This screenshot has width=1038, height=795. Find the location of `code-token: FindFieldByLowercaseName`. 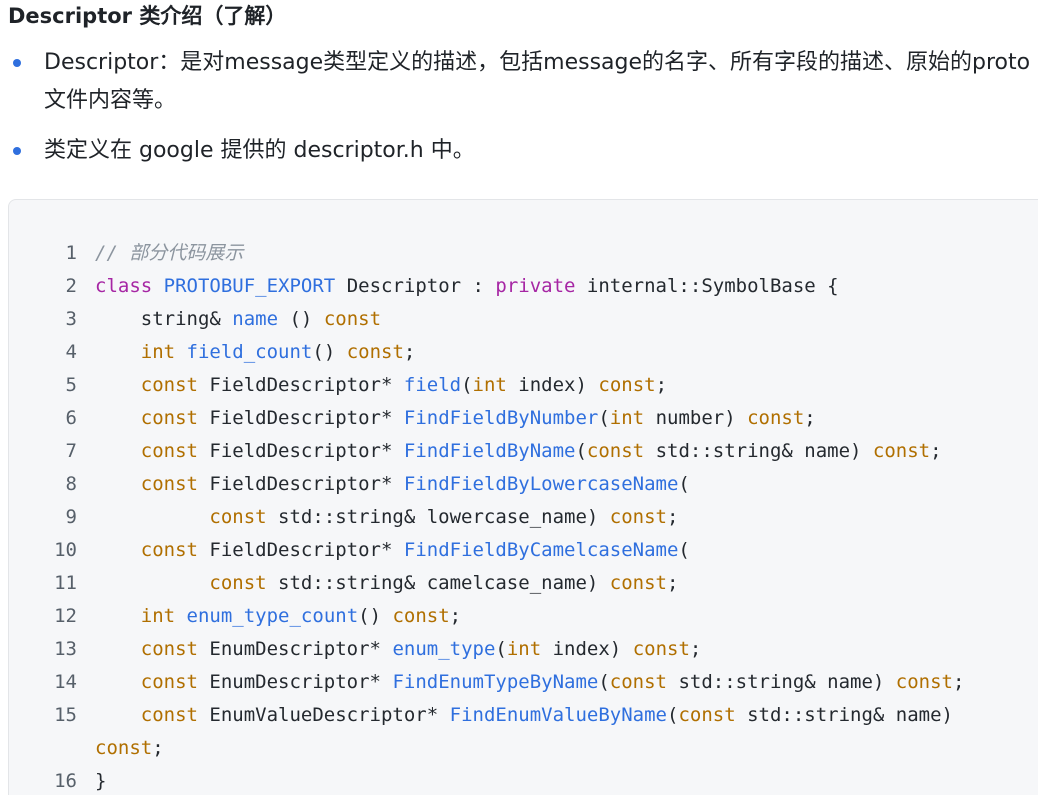

code-token: FindFieldByLowercaseName is located at coordinates (541, 484).